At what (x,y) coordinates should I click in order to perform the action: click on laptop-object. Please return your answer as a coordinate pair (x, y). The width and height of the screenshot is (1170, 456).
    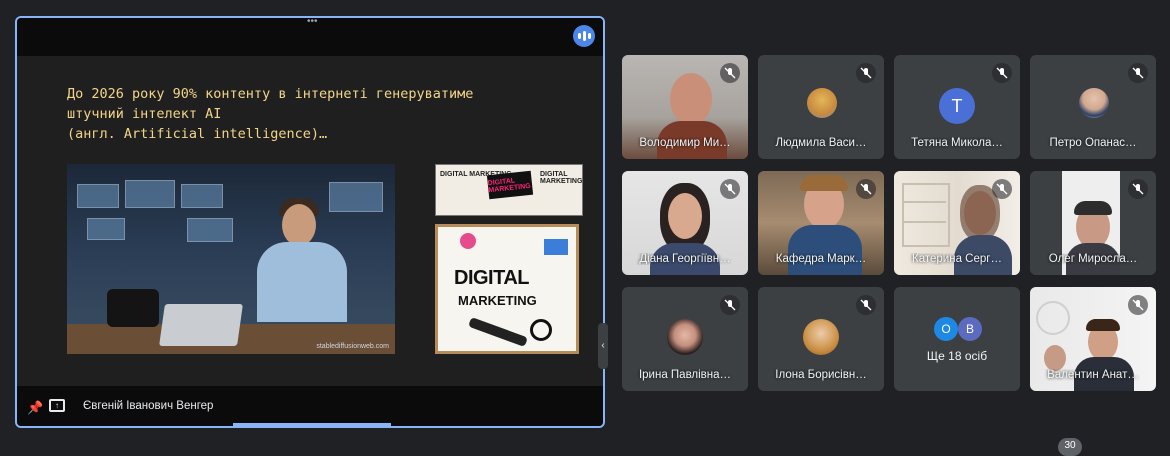
    Looking at the image, I should click on (201, 325).